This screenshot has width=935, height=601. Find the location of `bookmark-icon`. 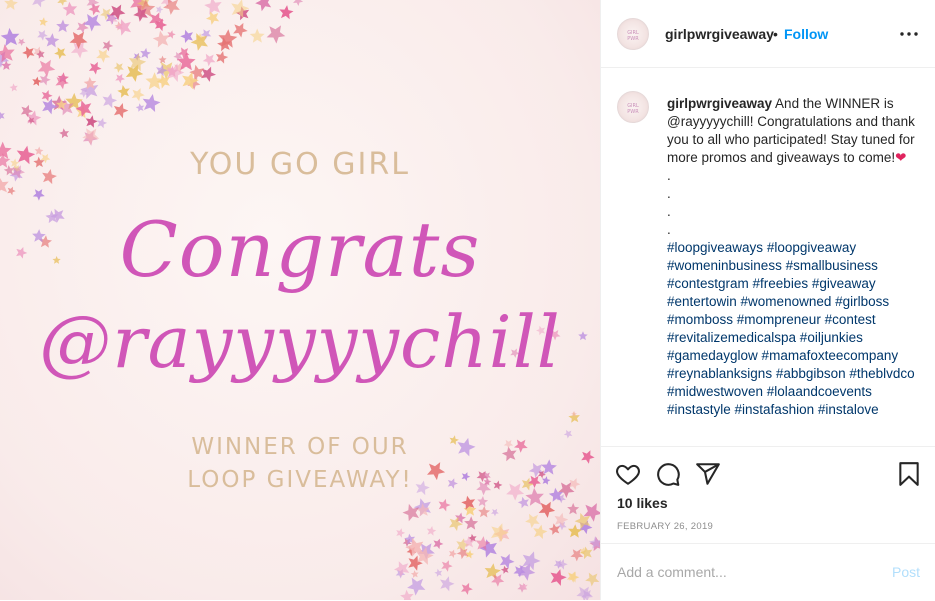

bookmark-icon is located at coordinates (909, 474).